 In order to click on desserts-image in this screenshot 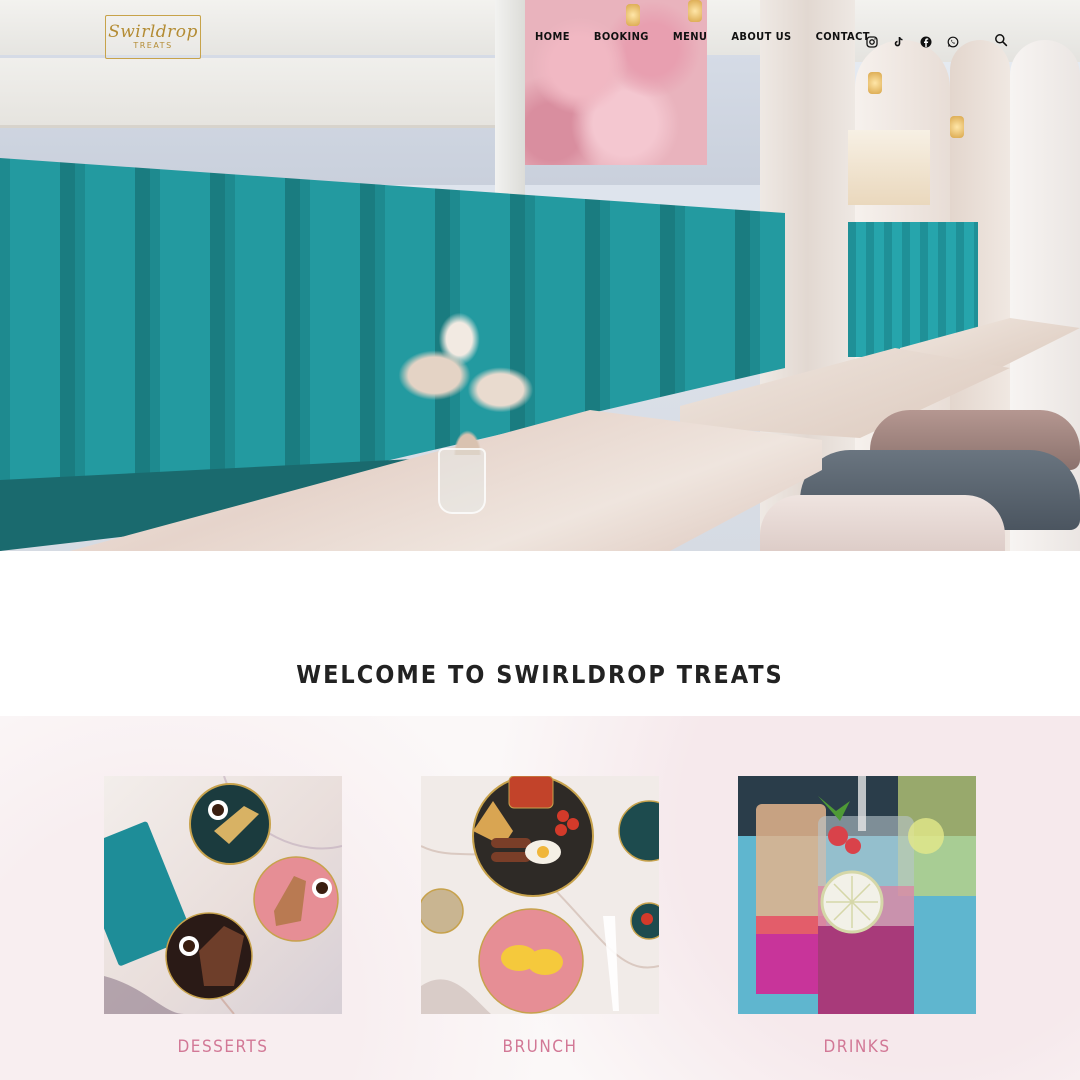, I will do `click(223, 895)`.